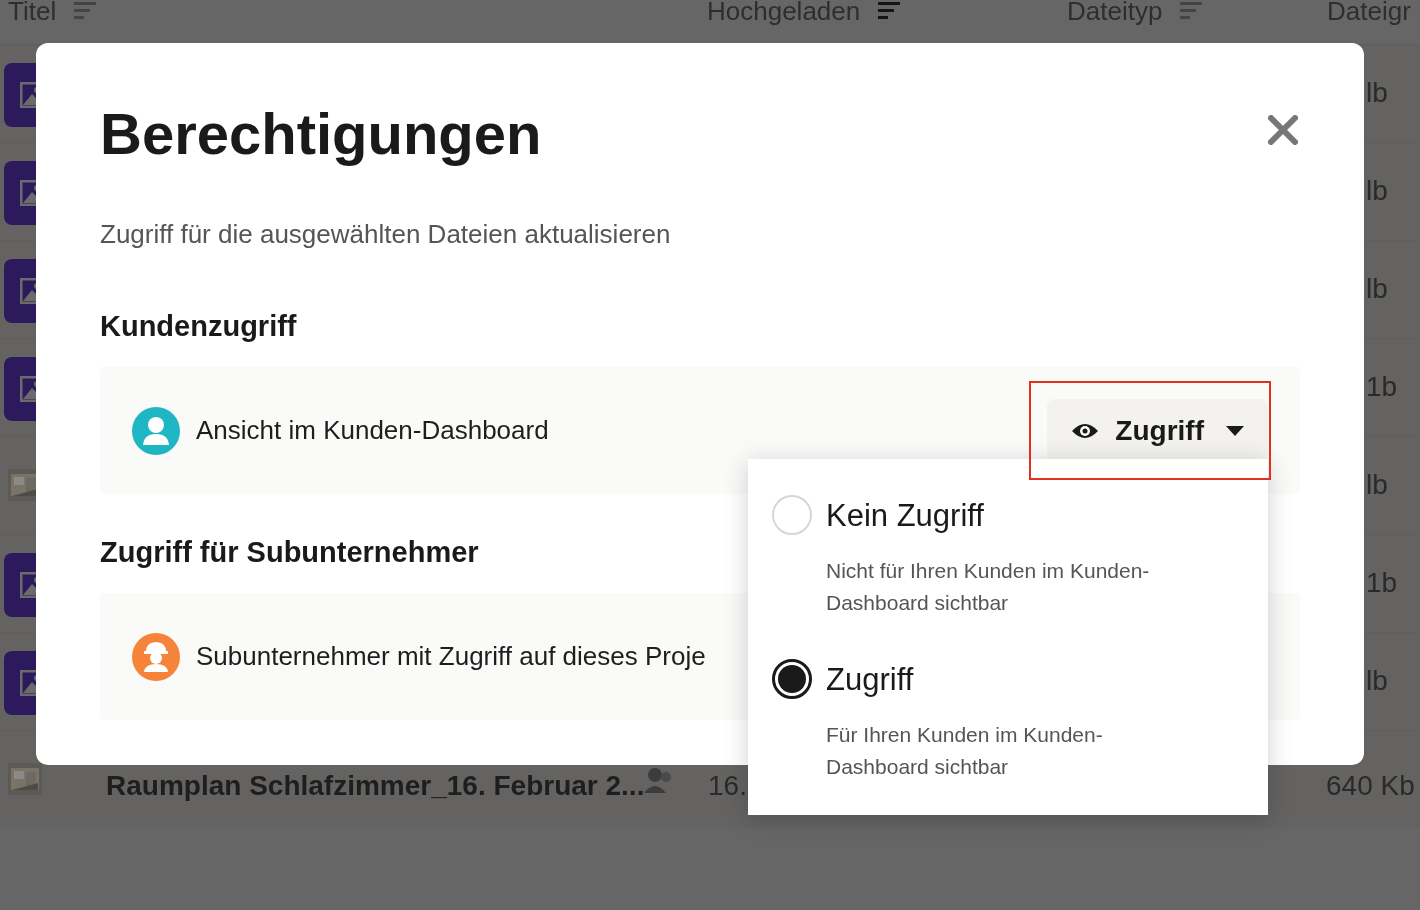 The width and height of the screenshot is (1420, 910). Describe the element at coordinates (965, 751) in the screenshot. I see `option-description: Für Ihren Kunden im Kunden-Dashboard sichtbar` at that location.